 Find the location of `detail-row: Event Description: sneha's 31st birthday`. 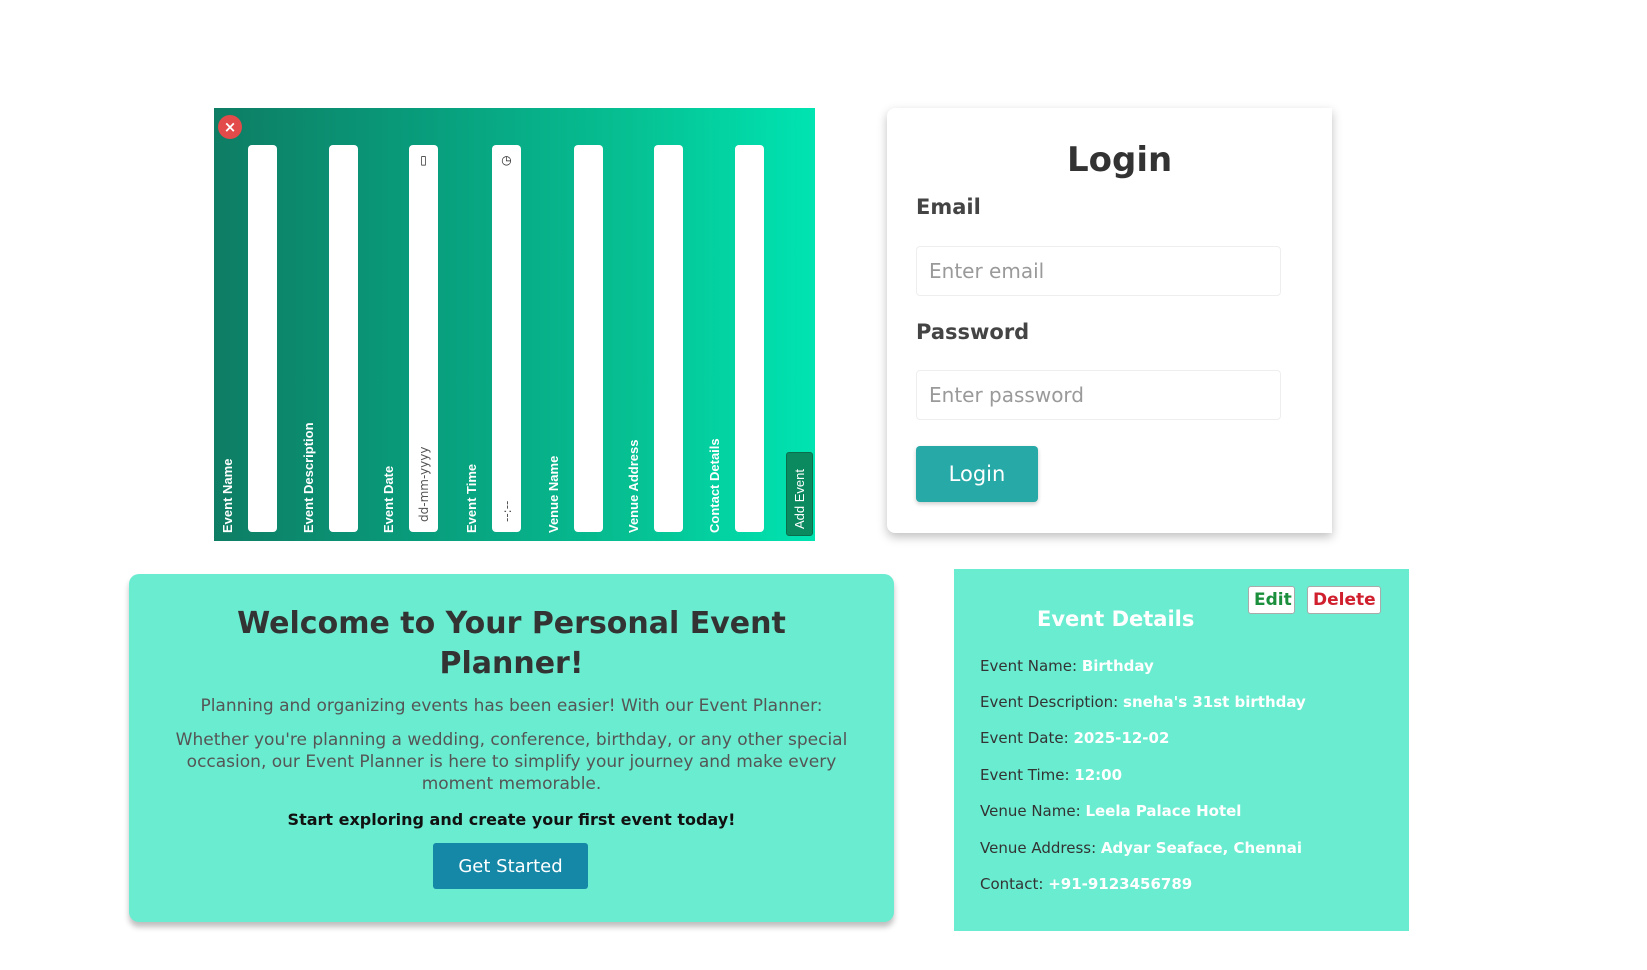

detail-row: Event Description: sneha's 31st birthday is located at coordinates (1143, 702).